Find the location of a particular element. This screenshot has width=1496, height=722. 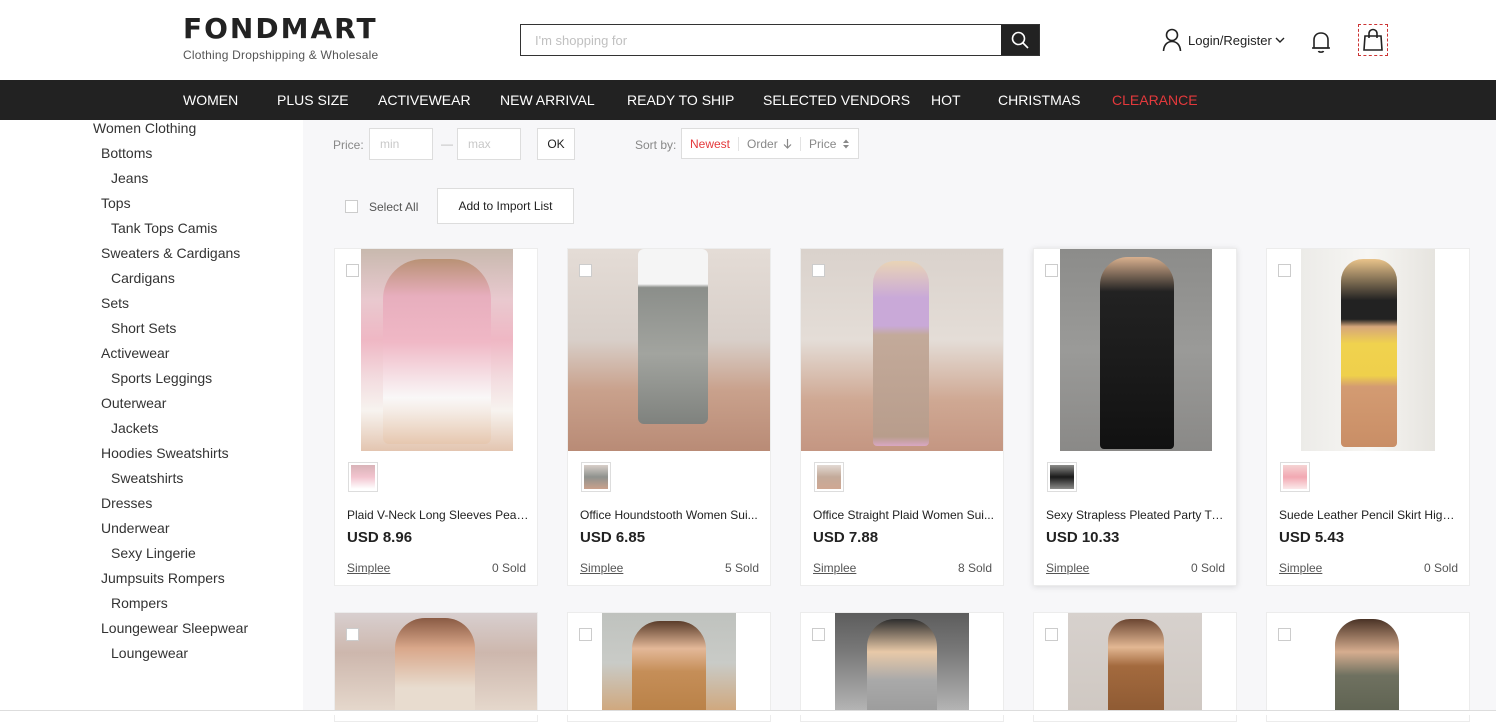

category-jeans: Jeans is located at coordinates (129, 178).